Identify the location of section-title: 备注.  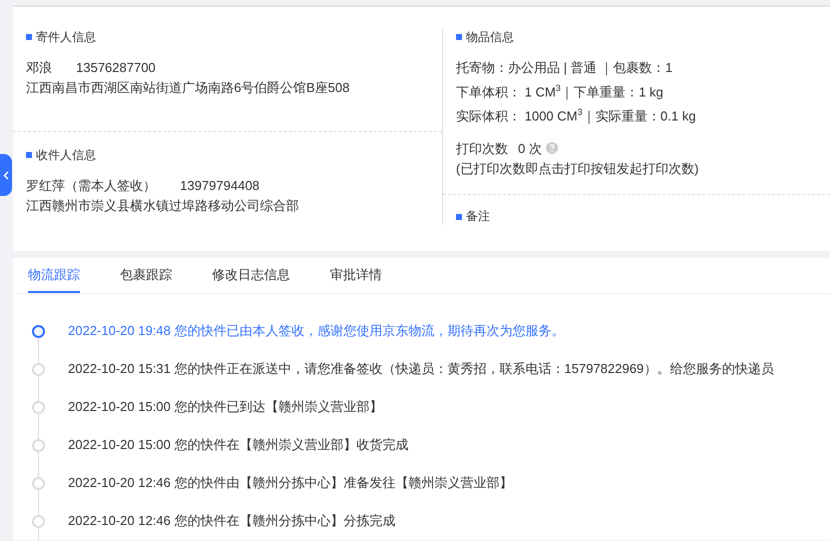
(478, 217).